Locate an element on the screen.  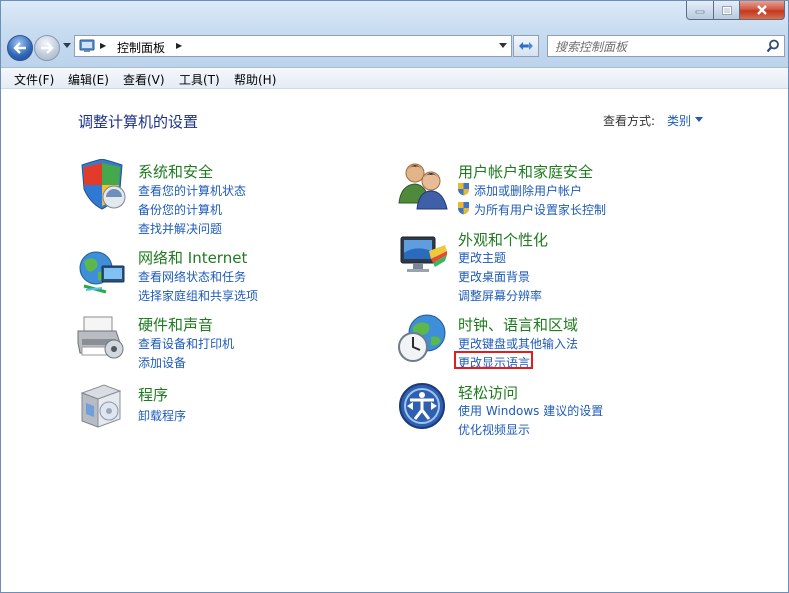
printer-icon is located at coordinates (102, 339).